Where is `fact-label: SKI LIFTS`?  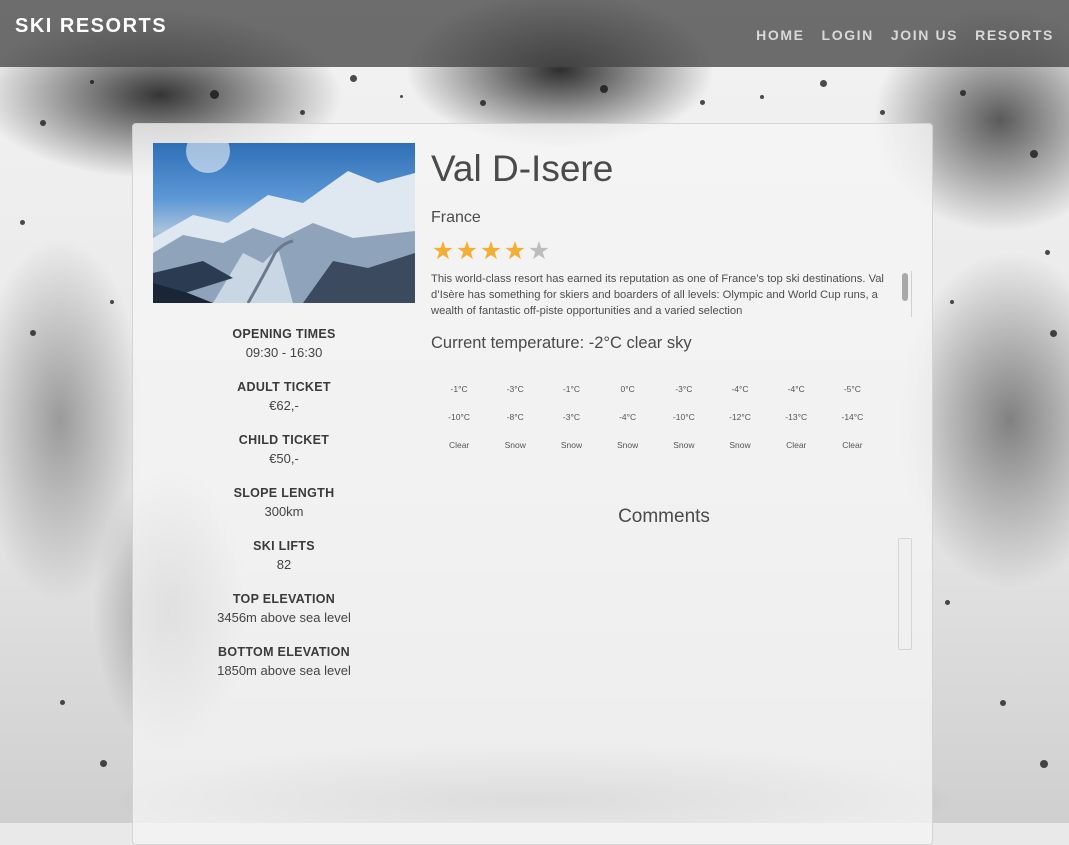
fact-label: SKI LIFTS is located at coordinates (284, 546).